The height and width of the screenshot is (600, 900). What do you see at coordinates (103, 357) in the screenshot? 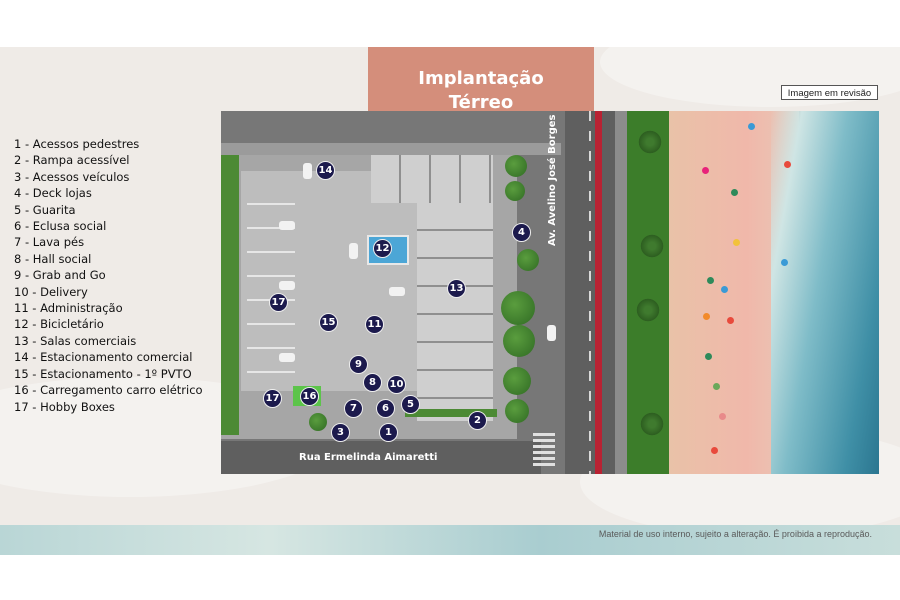
I see `legend-item: 14 - Estacionamento comercial` at bounding box center [103, 357].